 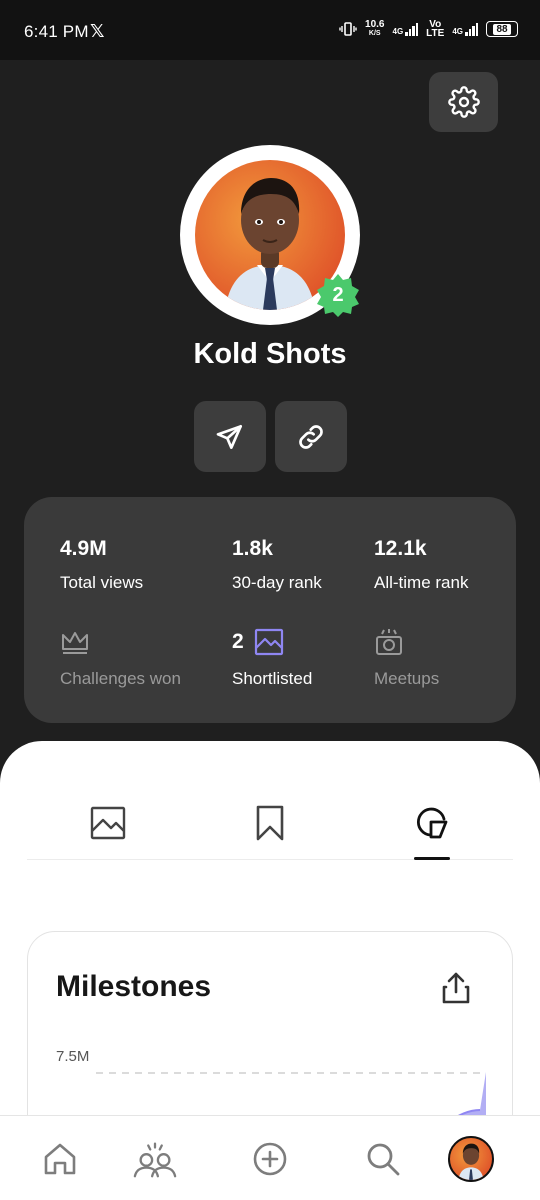 I want to click on tab-saved, so click(x=270, y=823).